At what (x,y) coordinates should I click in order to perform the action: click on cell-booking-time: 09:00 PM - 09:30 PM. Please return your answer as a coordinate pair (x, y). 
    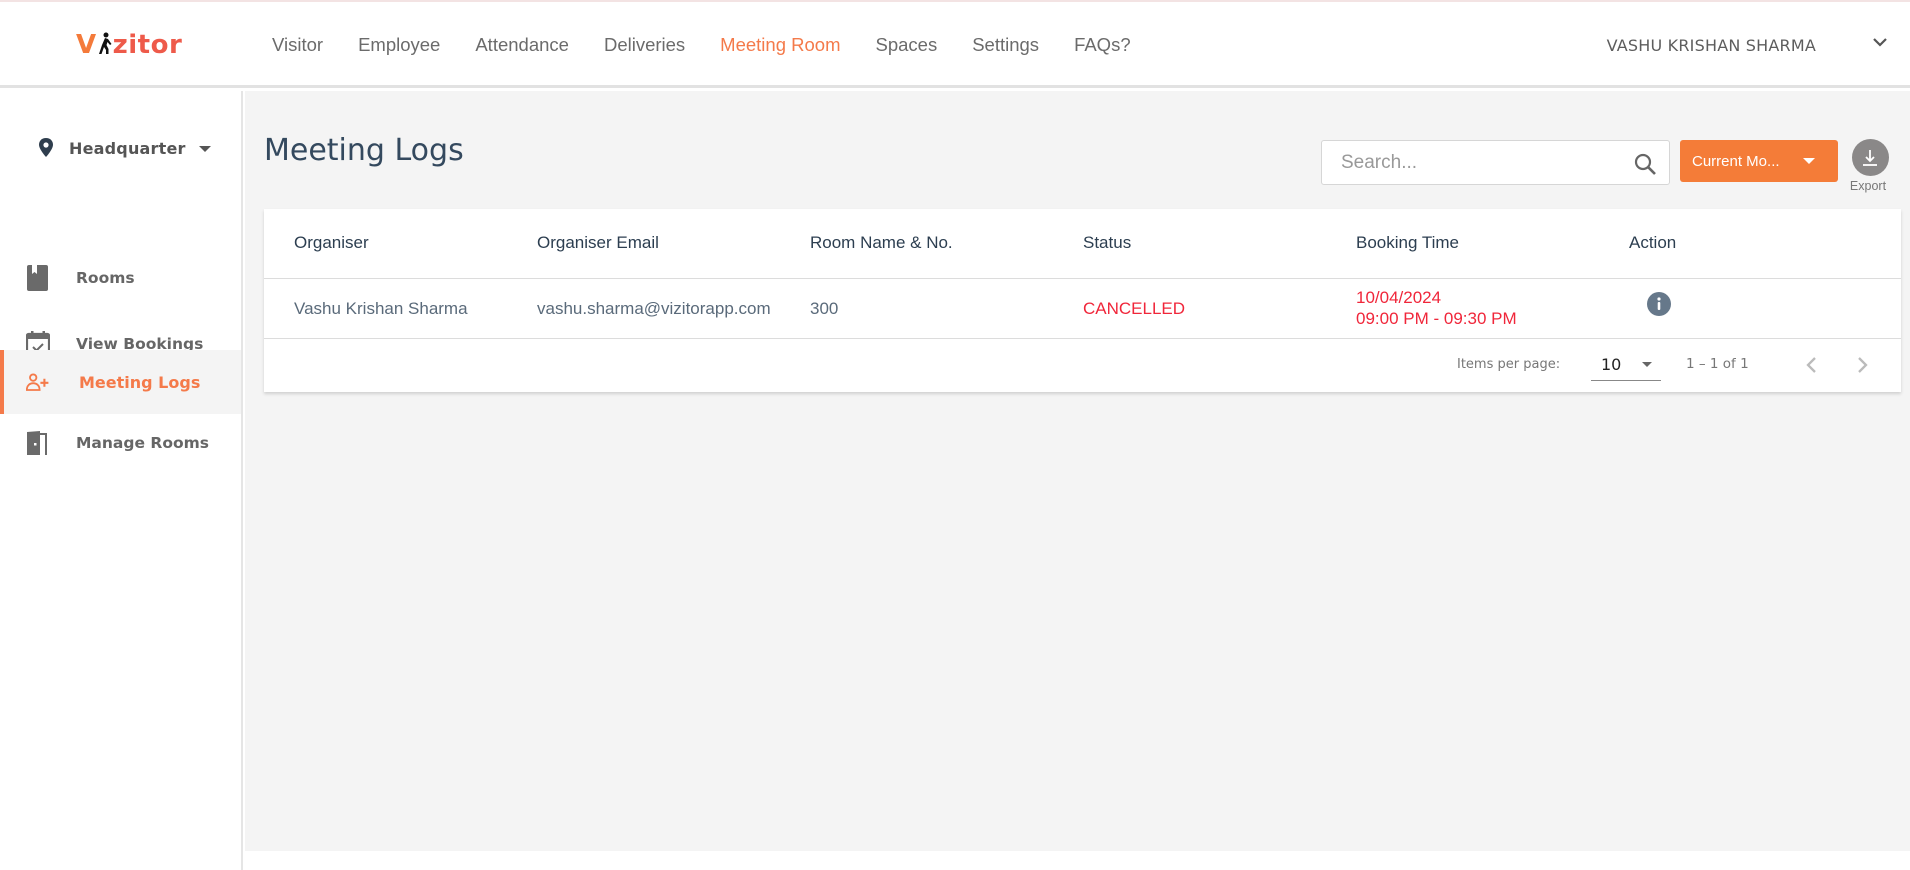
    Looking at the image, I should click on (1436, 318).